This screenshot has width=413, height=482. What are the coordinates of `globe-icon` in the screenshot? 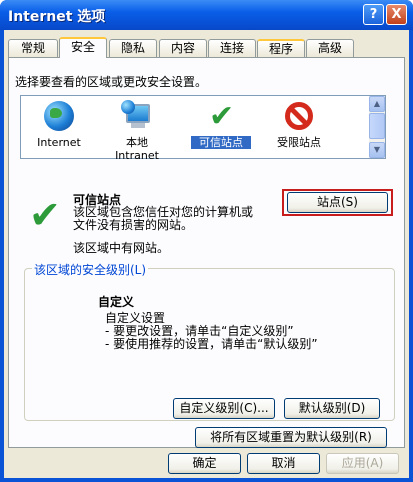 It's located at (59, 116).